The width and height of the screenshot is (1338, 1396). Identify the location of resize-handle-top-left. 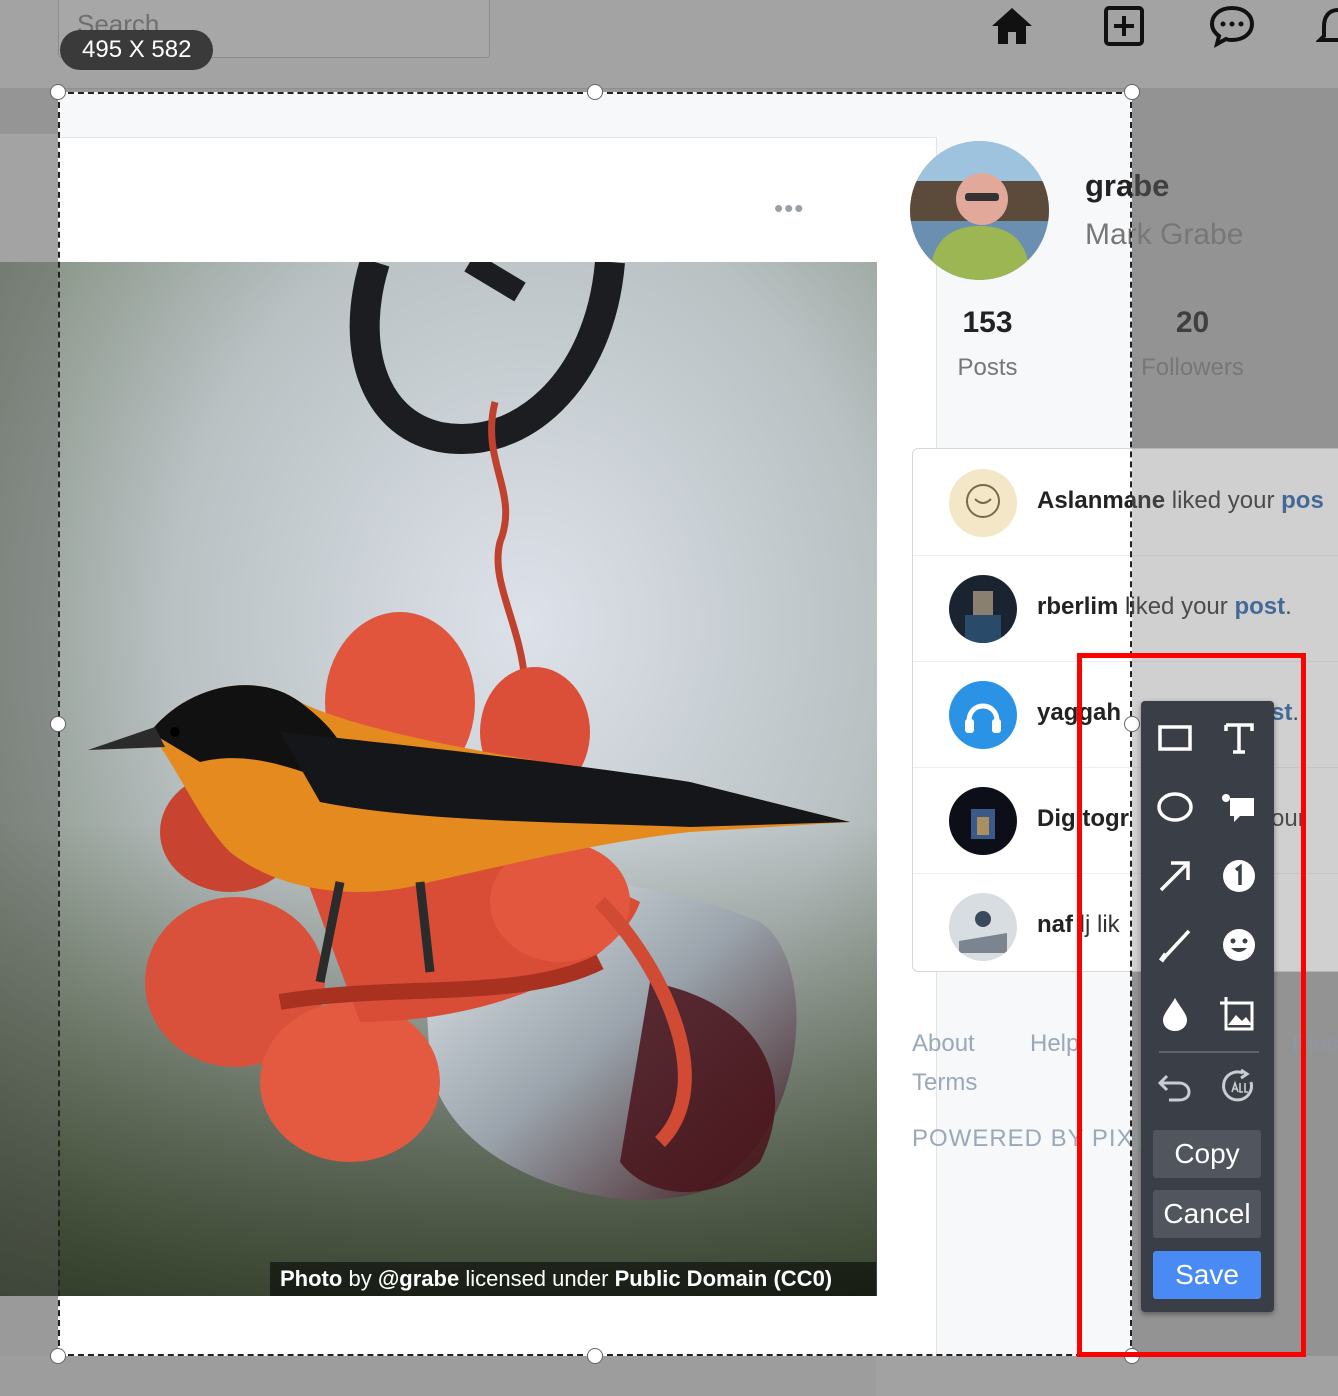
(58, 92).